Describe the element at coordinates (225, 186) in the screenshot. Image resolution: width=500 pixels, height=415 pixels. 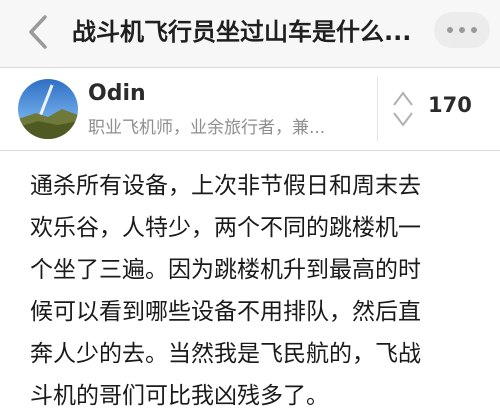
I see `answer-line: 通杀所有设备，上次非节假日和周末去` at that location.